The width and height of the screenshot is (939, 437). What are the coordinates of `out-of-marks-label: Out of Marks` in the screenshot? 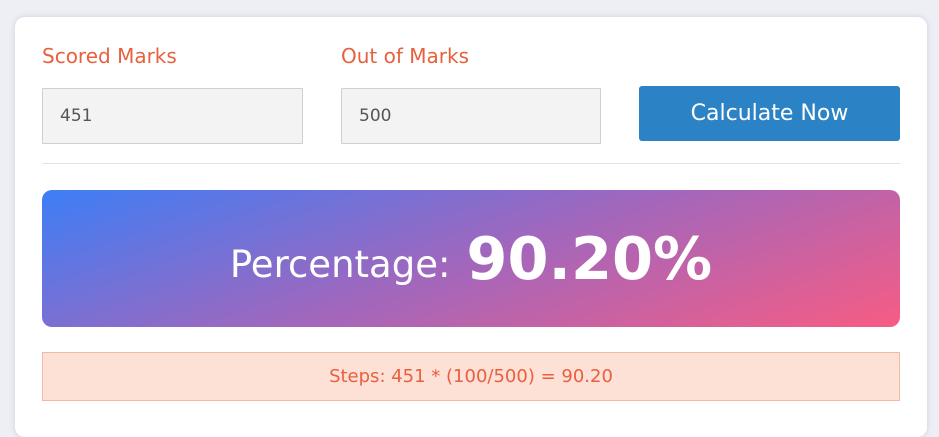 It's located at (405, 56).